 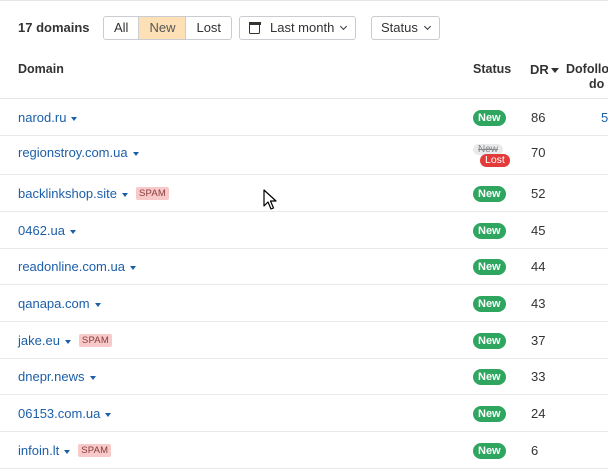 I want to click on date-range-label: Last month, so click(x=302, y=27).